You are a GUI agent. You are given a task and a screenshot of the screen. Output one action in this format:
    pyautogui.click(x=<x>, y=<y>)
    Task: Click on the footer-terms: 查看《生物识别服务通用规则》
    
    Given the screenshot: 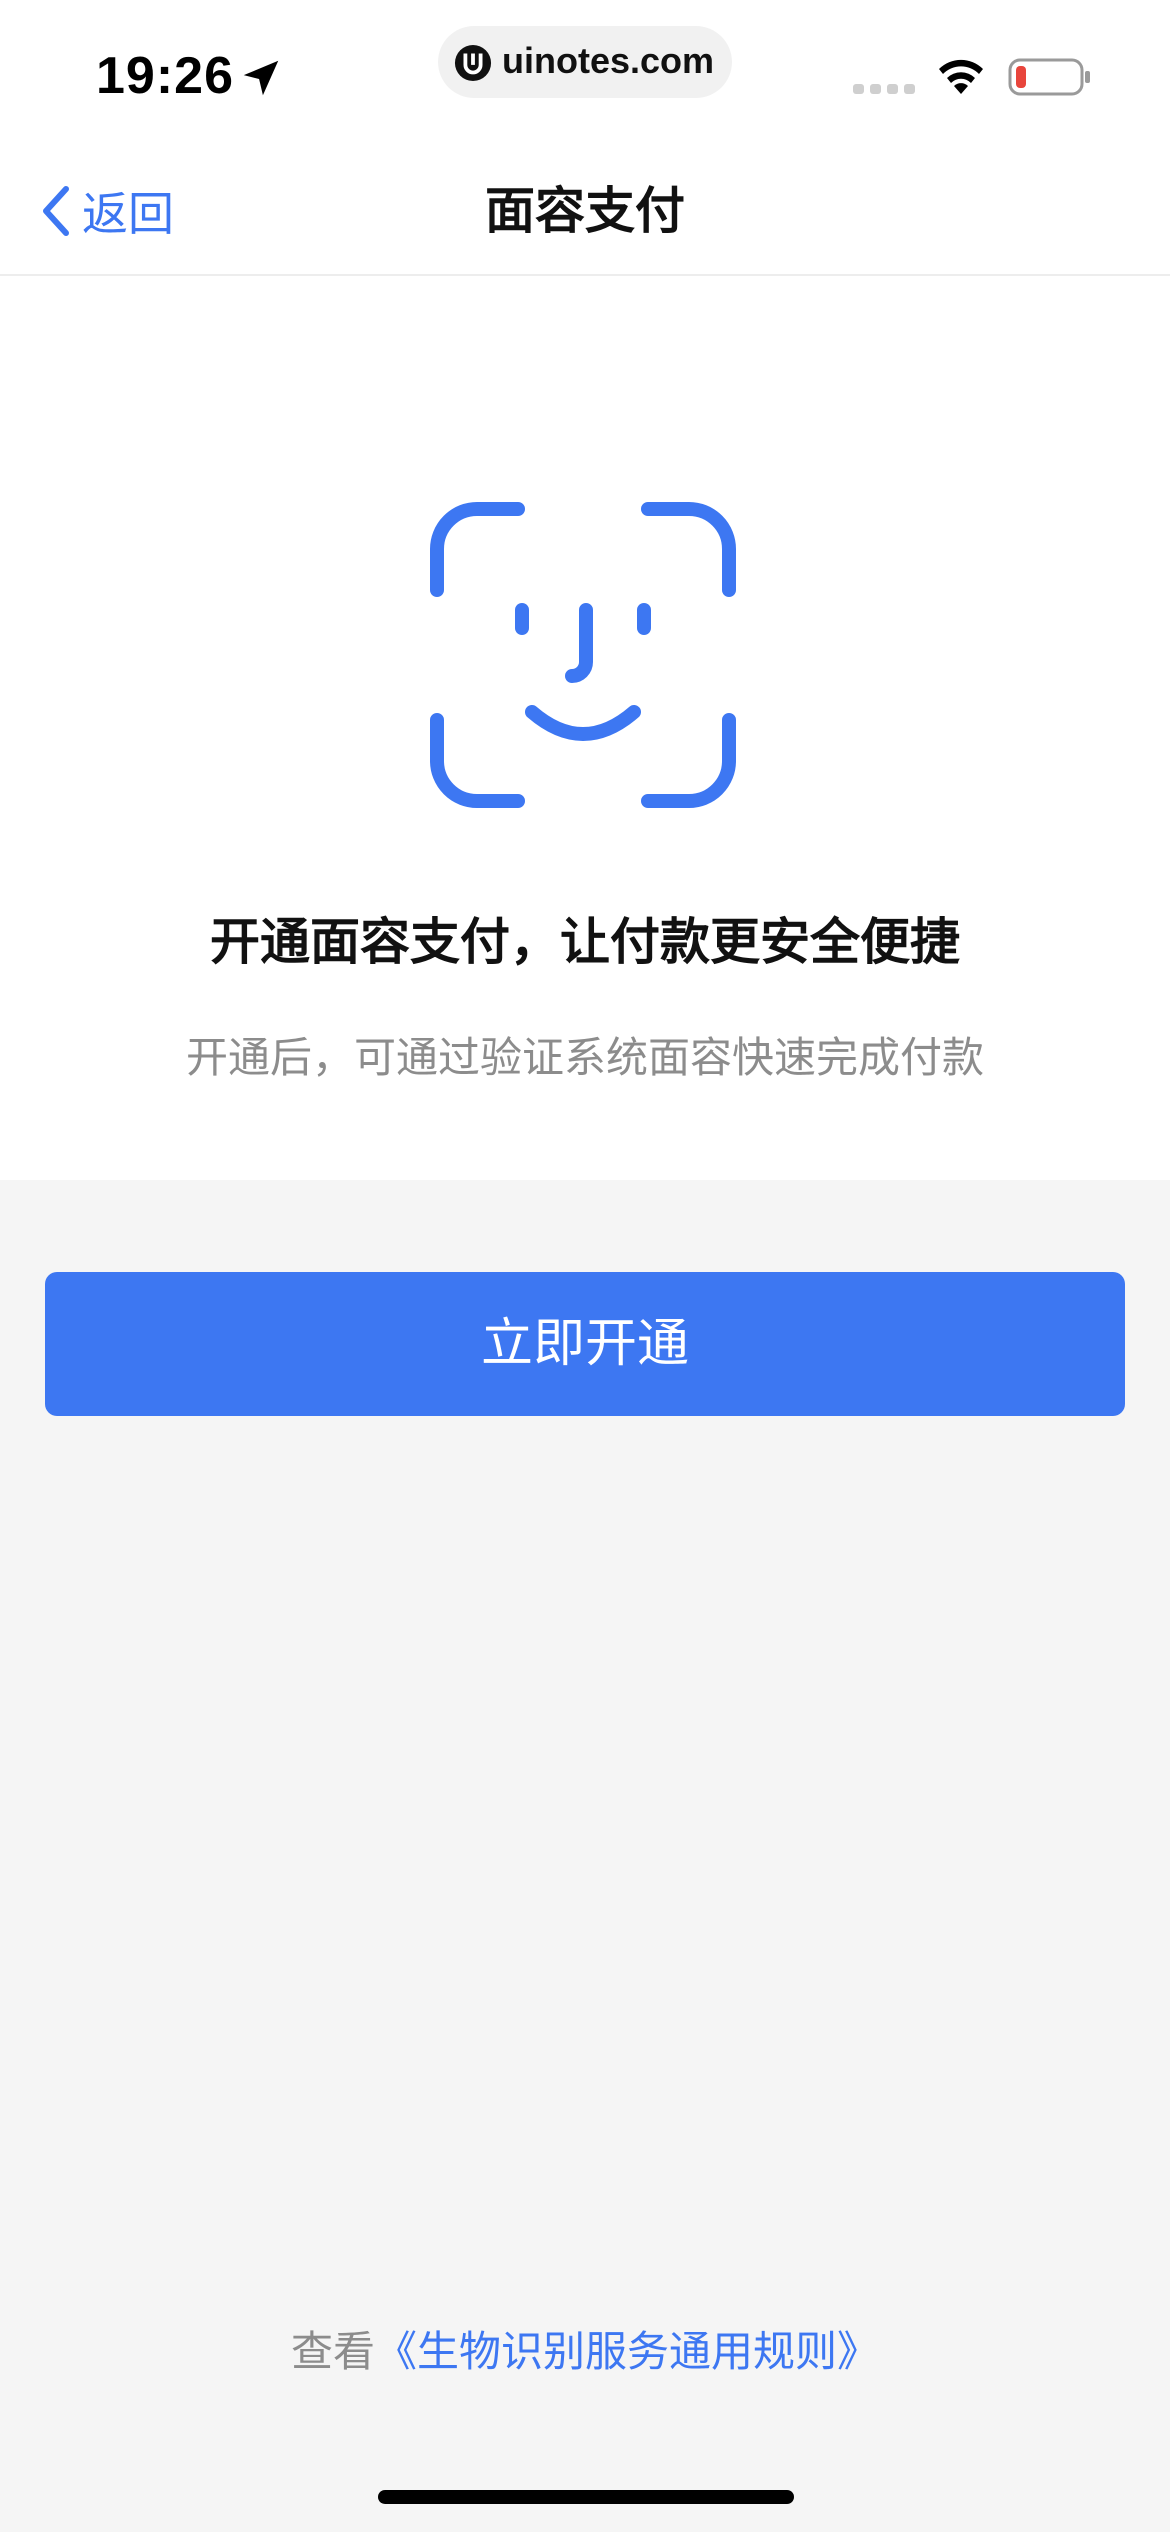 What is the action you would take?
    pyautogui.click(x=585, y=2352)
    